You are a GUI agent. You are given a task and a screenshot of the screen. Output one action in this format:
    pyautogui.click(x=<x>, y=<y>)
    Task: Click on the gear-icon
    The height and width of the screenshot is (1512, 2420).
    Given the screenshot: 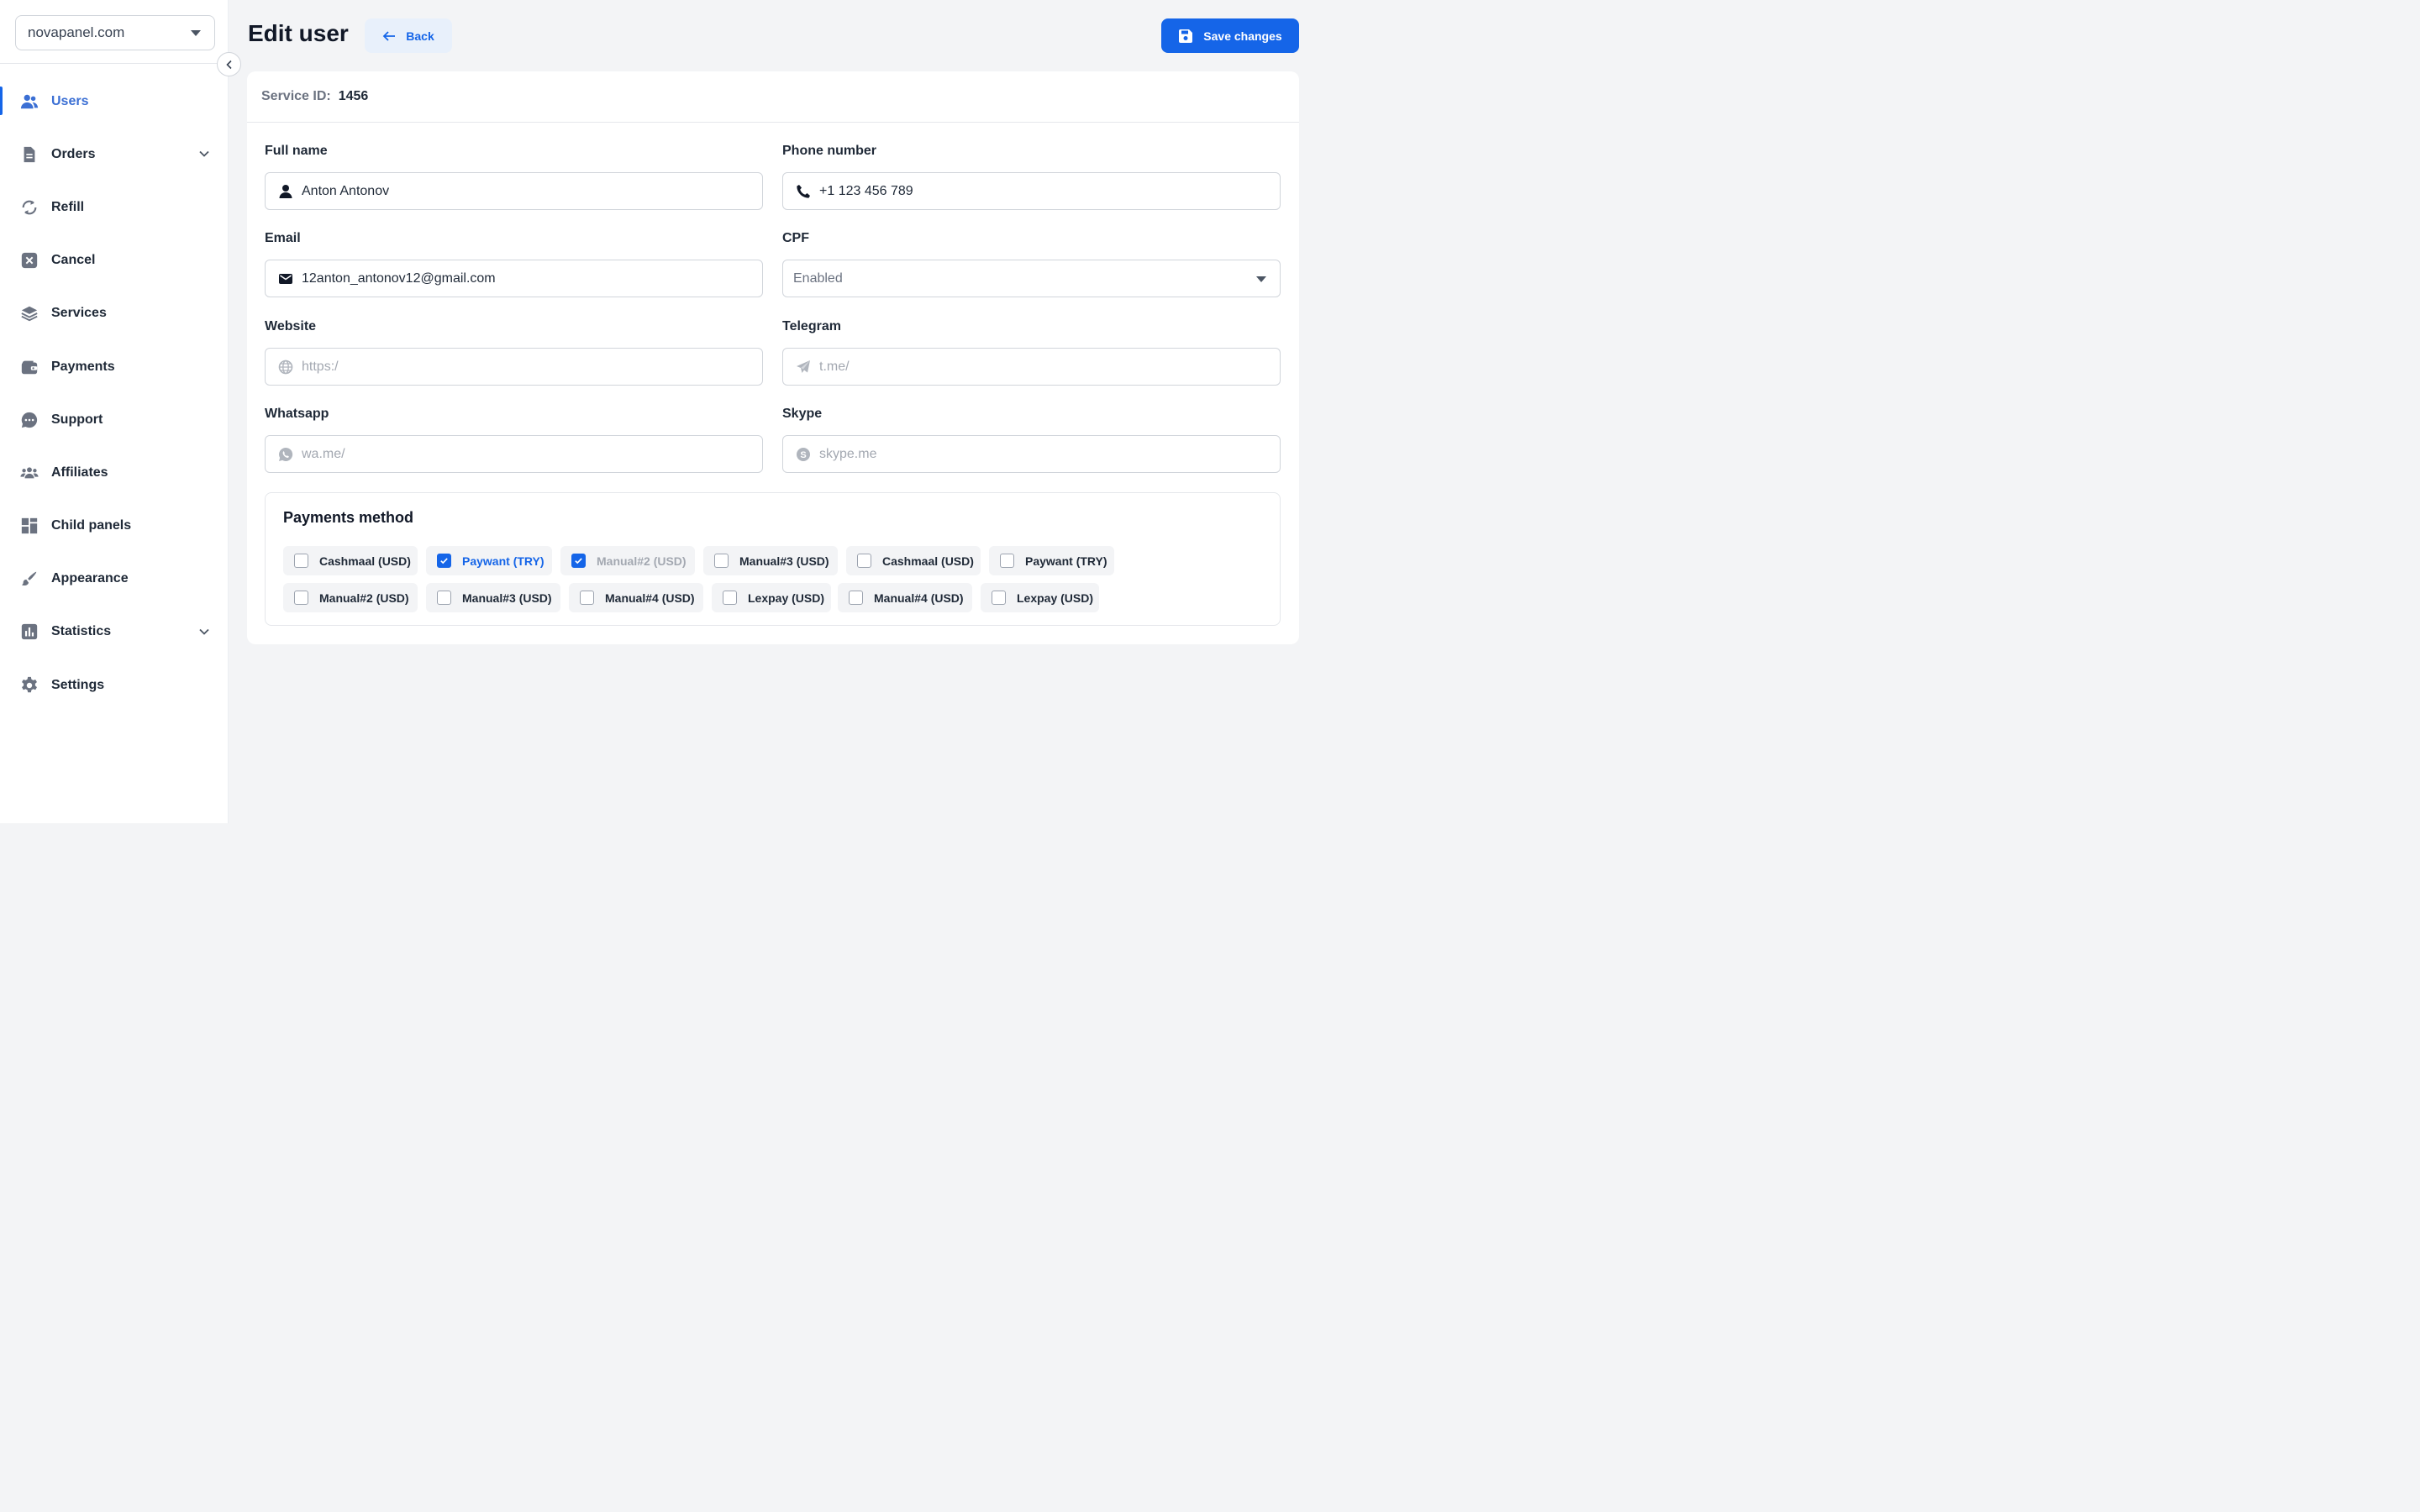 What is the action you would take?
    pyautogui.click(x=29, y=685)
    